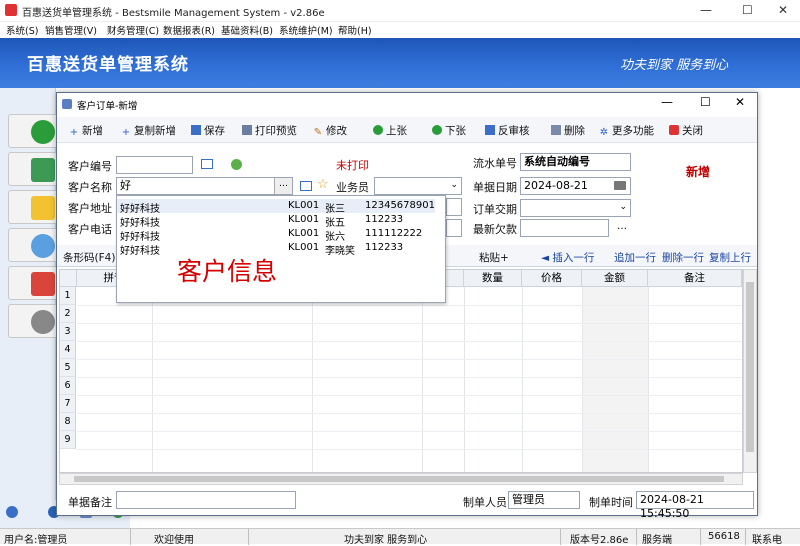 This screenshot has height=546, width=800. What do you see at coordinates (86, 130) in the screenshot?
I see `new-button: + 新增` at bounding box center [86, 130].